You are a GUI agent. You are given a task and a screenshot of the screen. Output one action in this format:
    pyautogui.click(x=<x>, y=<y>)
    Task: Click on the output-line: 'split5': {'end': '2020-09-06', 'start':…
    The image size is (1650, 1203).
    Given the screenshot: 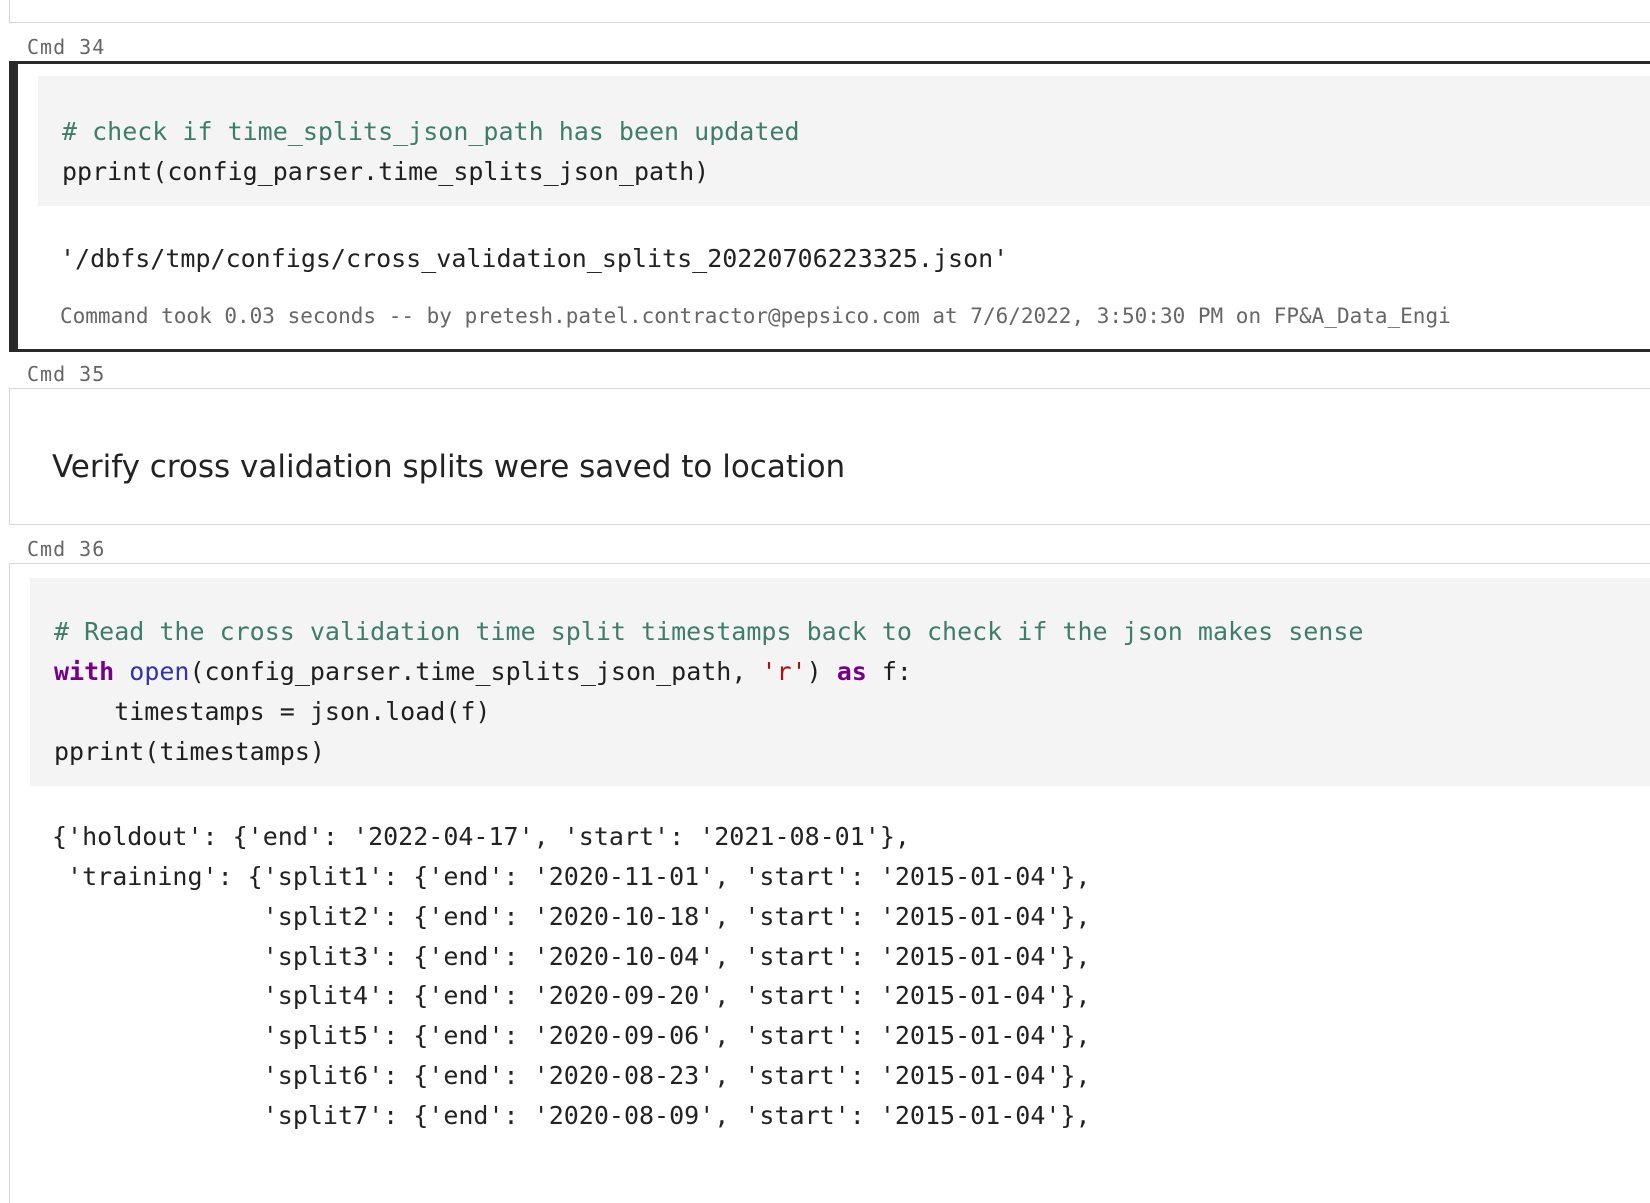 What is the action you would take?
    pyautogui.click(x=571, y=1035)
    